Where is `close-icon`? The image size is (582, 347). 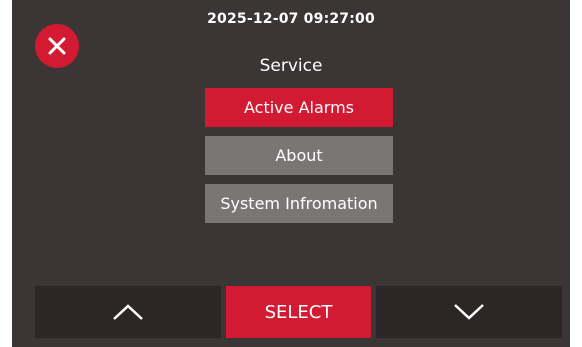 close-icon is located at coordinates (57, 46).